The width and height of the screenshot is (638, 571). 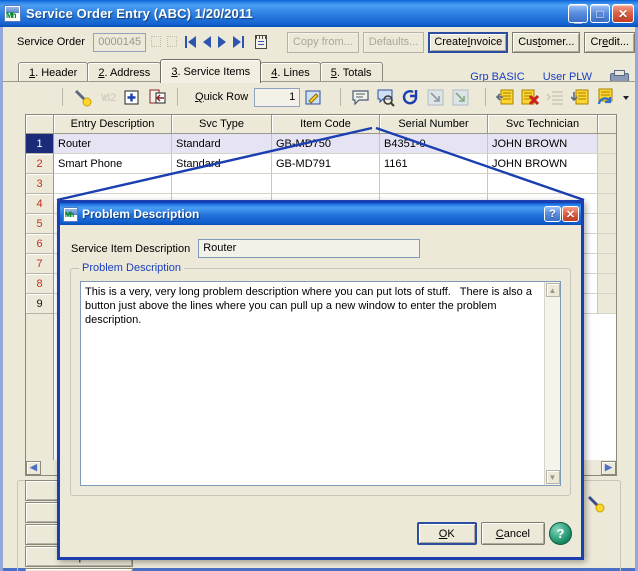 What do you see at coordinates (468, 42) in the screenshot?
I see `create-invoice-button: Create Invoice` at bounding box center [468, 42].